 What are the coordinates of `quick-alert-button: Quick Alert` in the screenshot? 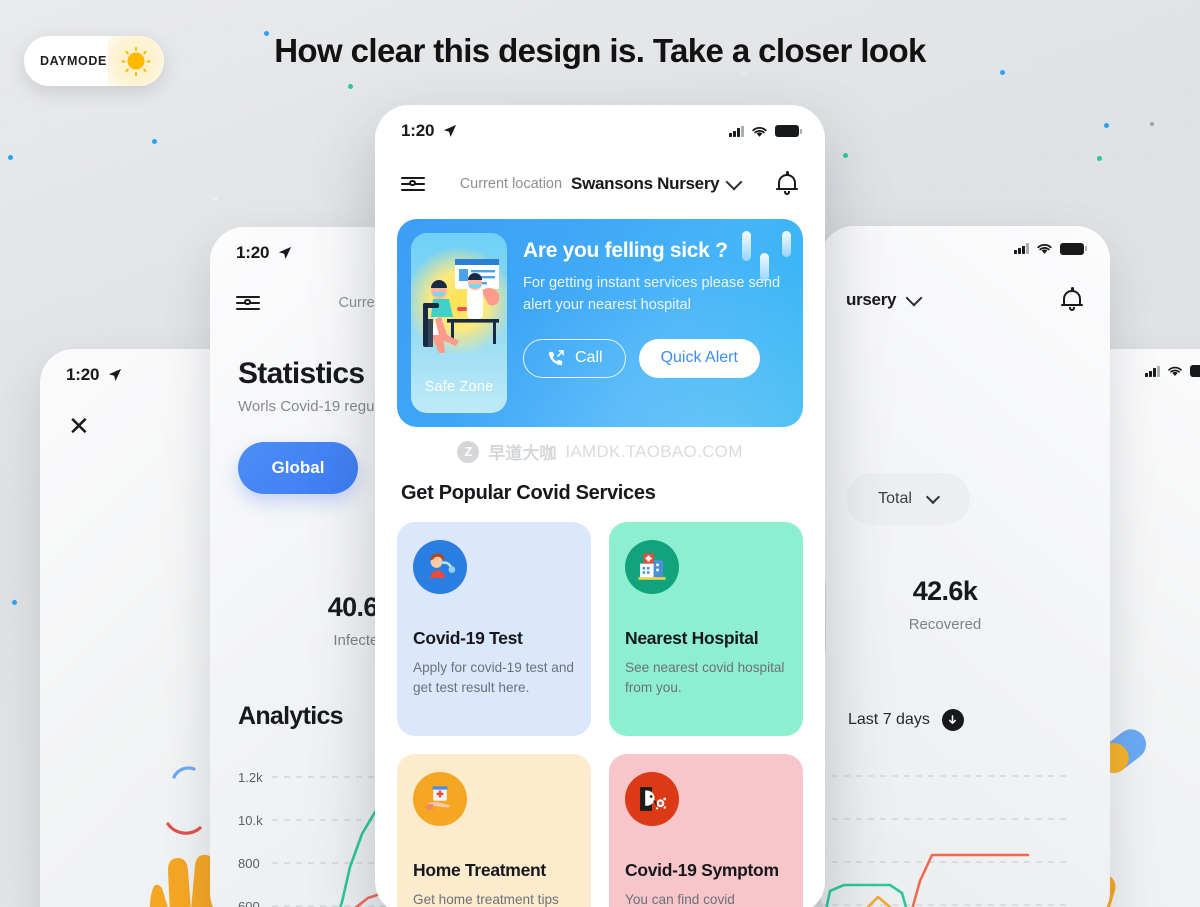 It's located at (699, 358).